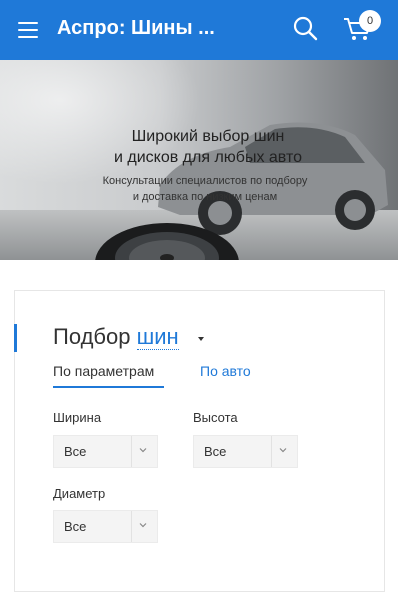  What do you see at coordinates (92, 336) in the screenshot?
I see `selector-title-prefix: Подбор` at bounding box center [92, 336].